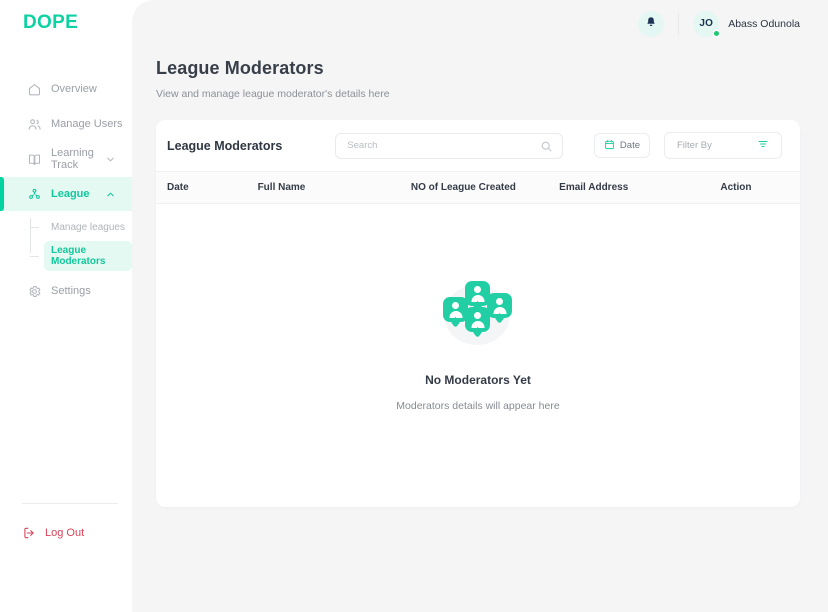  I want to click on sidebar-item-settings: Settings, so click(66, 291).